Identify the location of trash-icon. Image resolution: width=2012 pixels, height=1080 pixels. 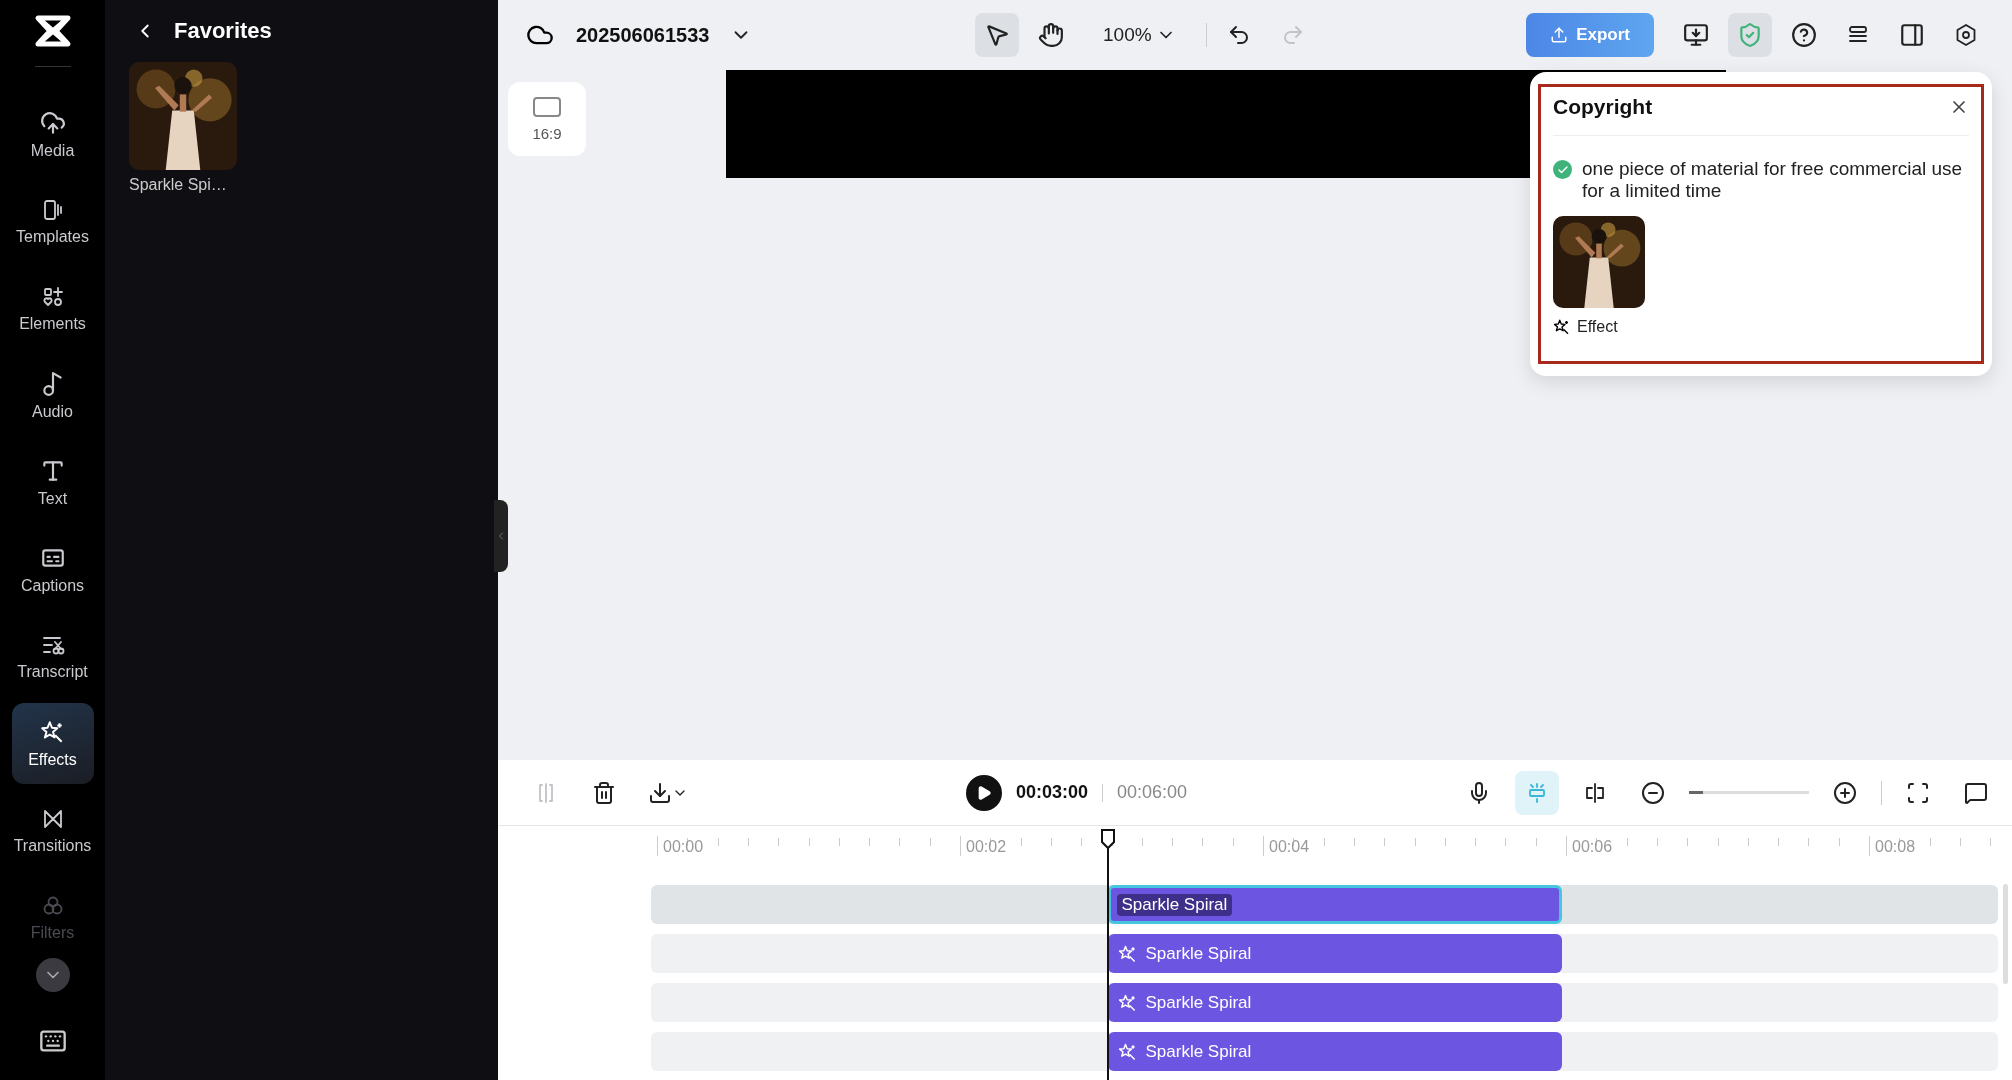
(604, 792).